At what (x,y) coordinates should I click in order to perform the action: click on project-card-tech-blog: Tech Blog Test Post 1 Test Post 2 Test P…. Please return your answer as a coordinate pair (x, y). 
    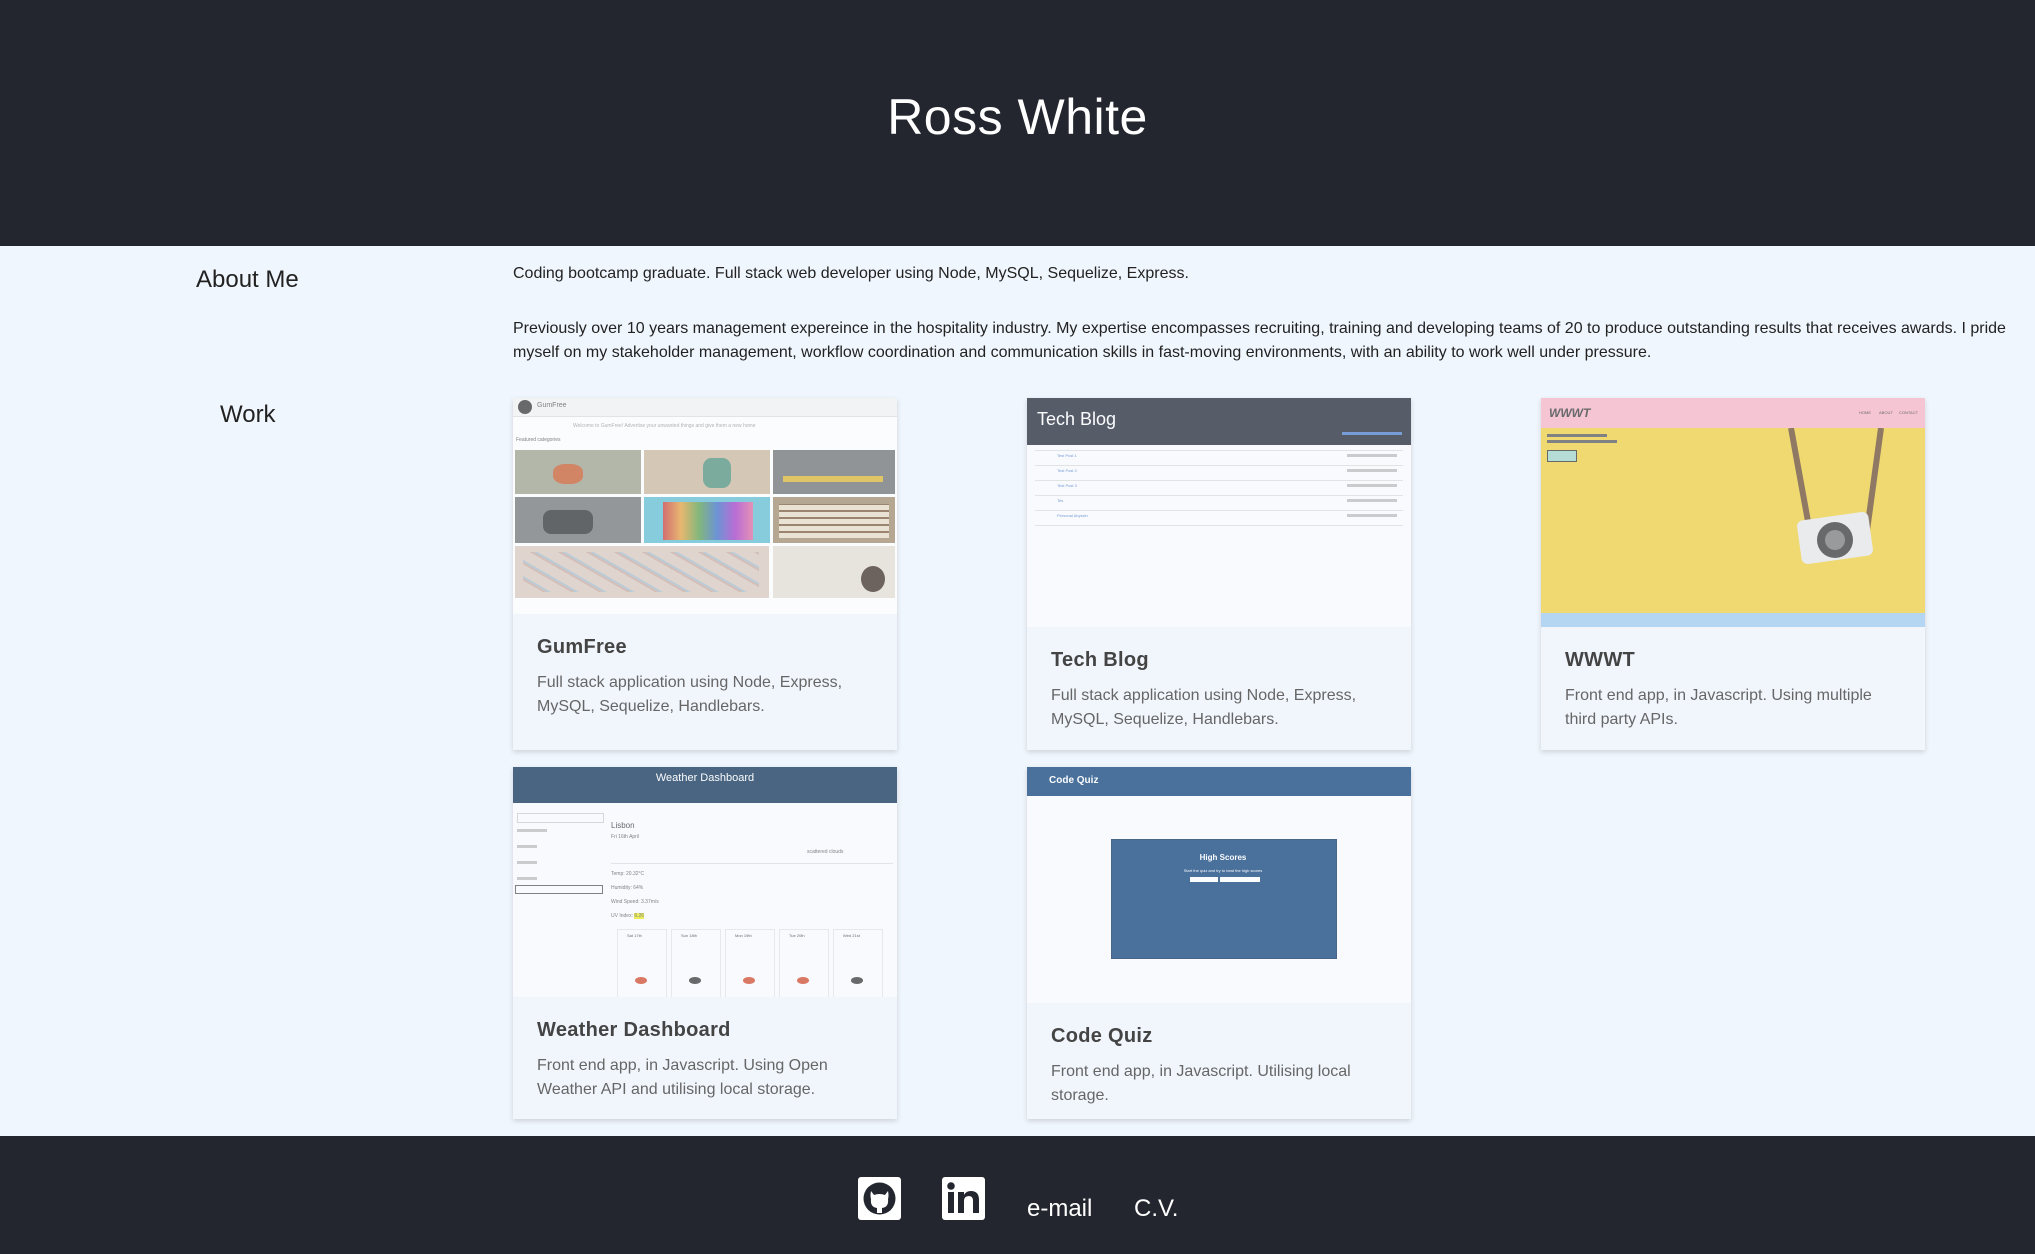
    Looking at the image, I should click on (1219, 574).